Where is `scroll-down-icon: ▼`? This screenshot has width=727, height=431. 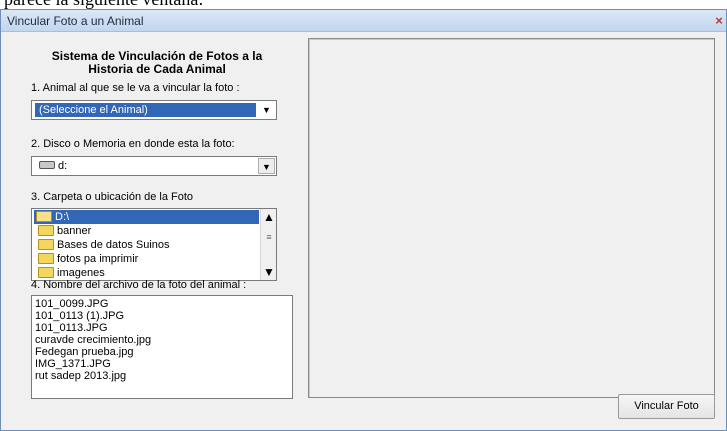 scroll-down-icon: ▼ is located at coordinates (268, 272).